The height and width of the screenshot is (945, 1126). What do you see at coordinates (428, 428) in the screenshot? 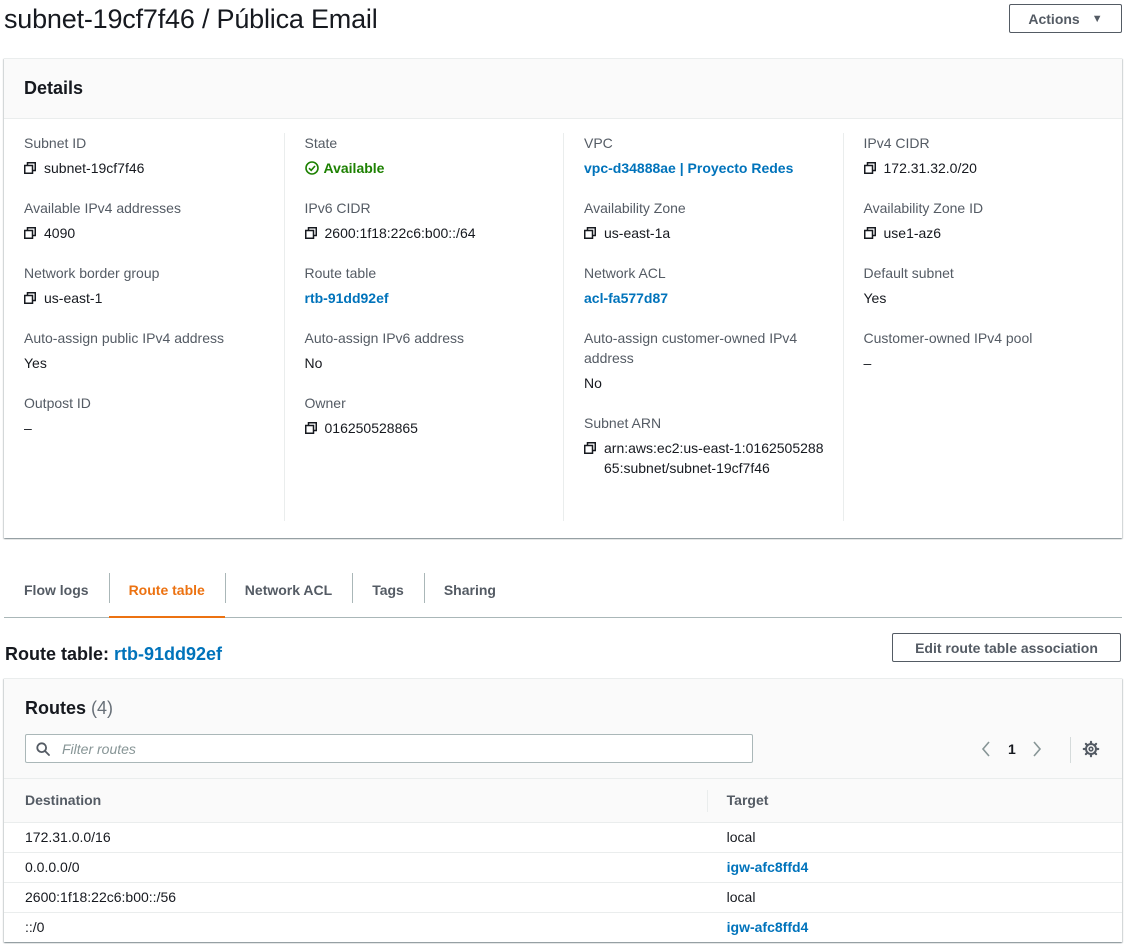
I see `detail-value: 016250528865` at bounding box center [428, 428].